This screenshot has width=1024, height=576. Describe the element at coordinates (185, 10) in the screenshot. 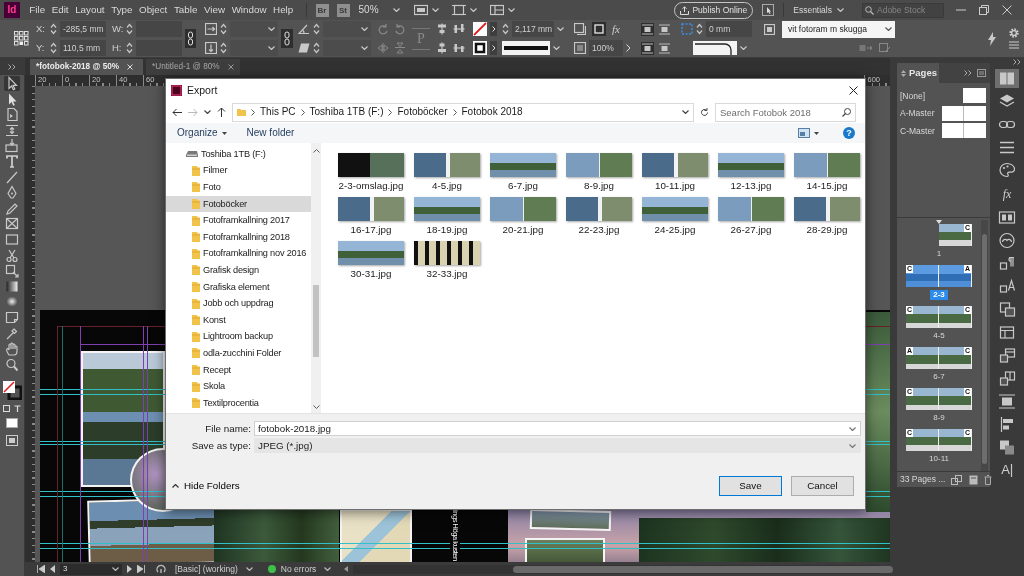

I see `menu-item: Table` at that location.